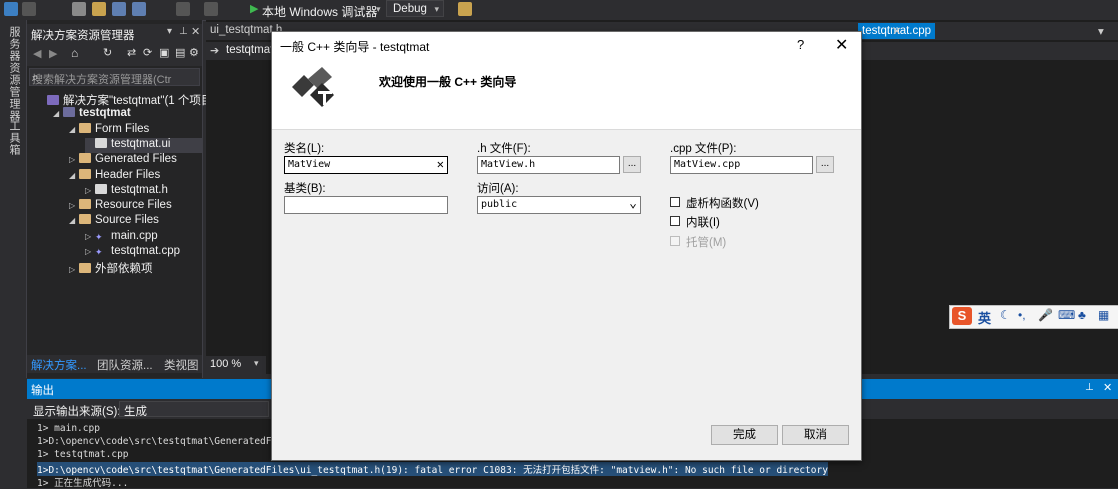 The image size is (1118, 489). What do you see at coordinates (800, 44) in the screenshot?
I see `help-icon: ?` at bounding box center [800, 44].